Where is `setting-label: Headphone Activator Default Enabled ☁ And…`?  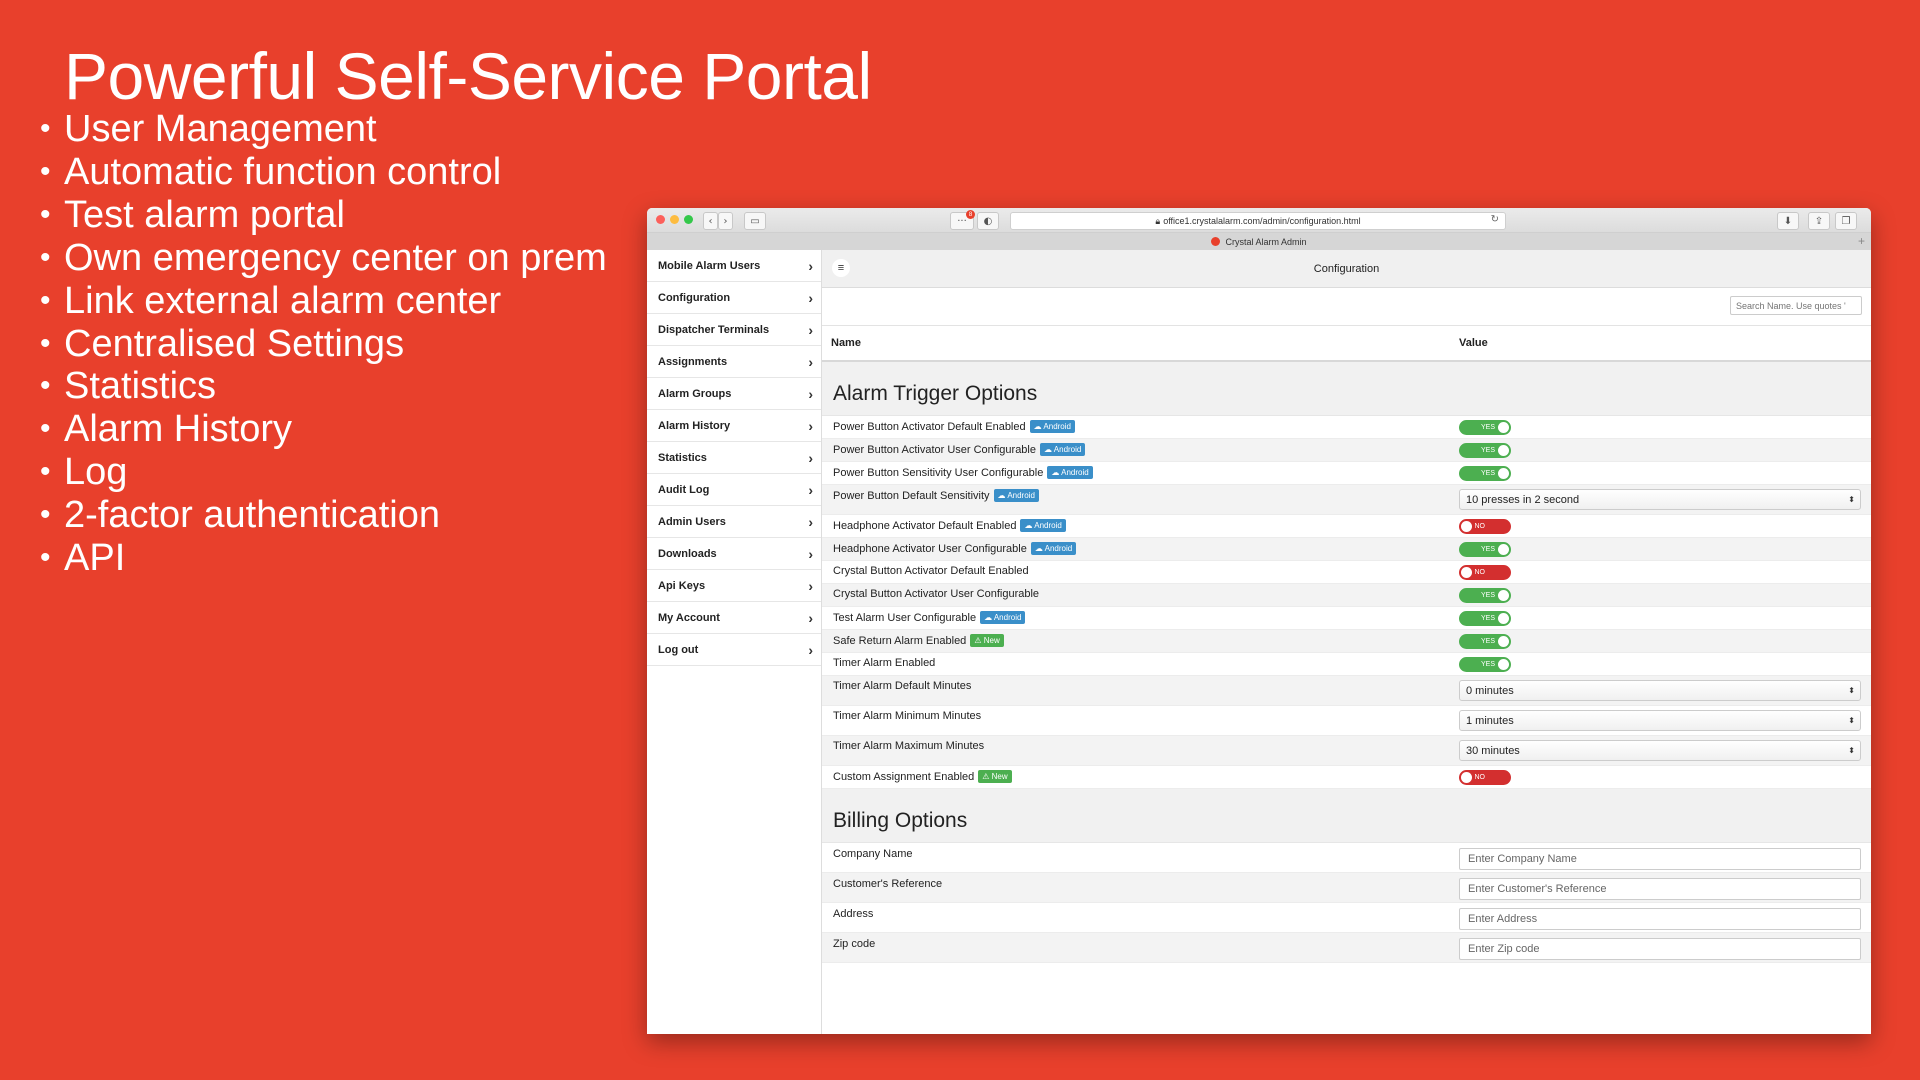 setting-label: Headphone Activator Default Enabled ☁ And… is located at coordinates (949, 525).